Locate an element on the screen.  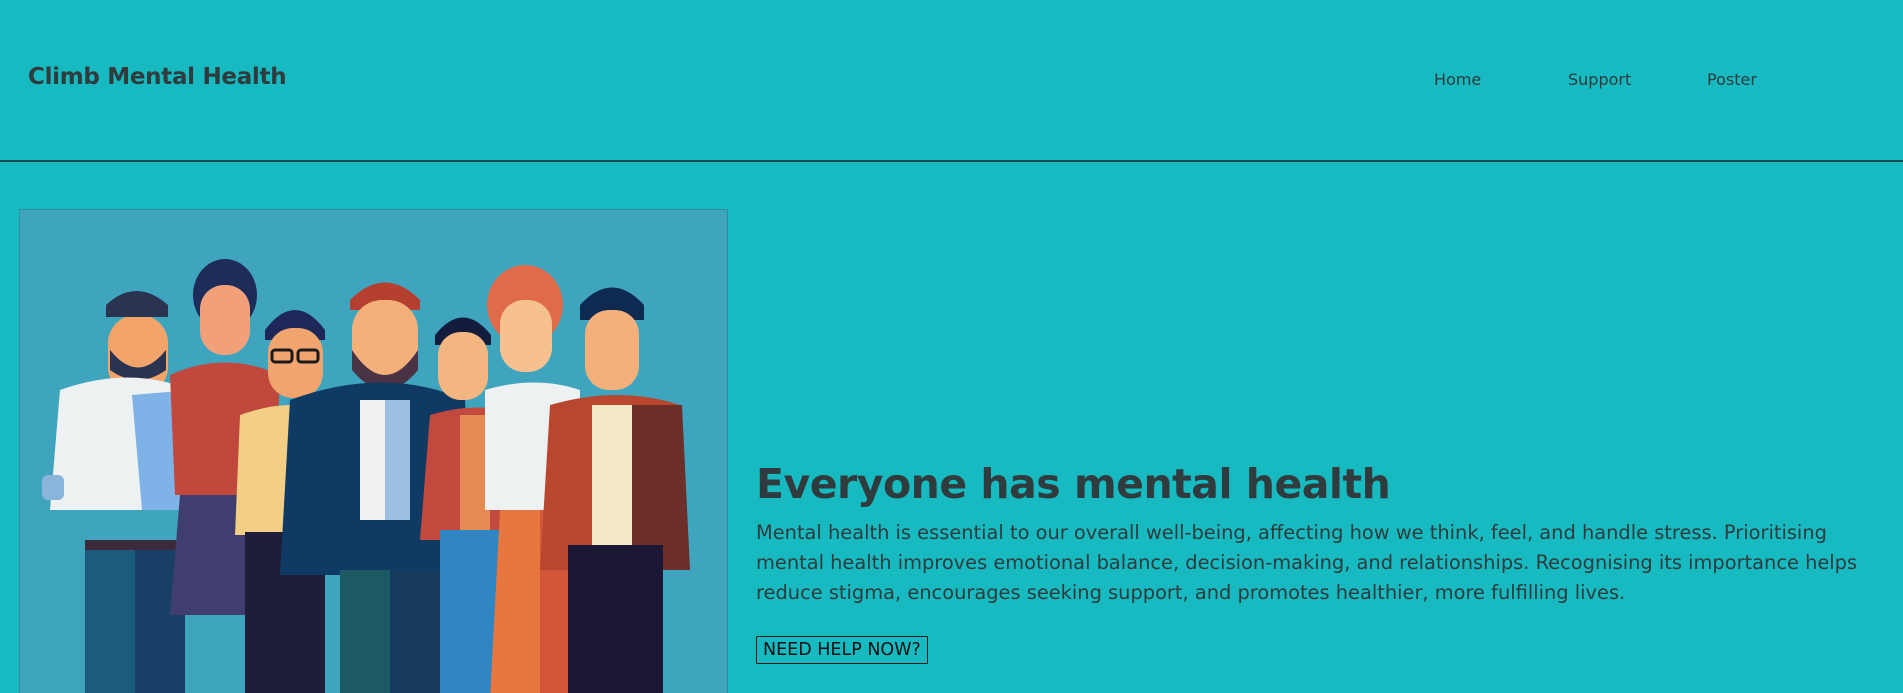
hero-title: Everyone has mental health is located at coordinates (1073, 484).